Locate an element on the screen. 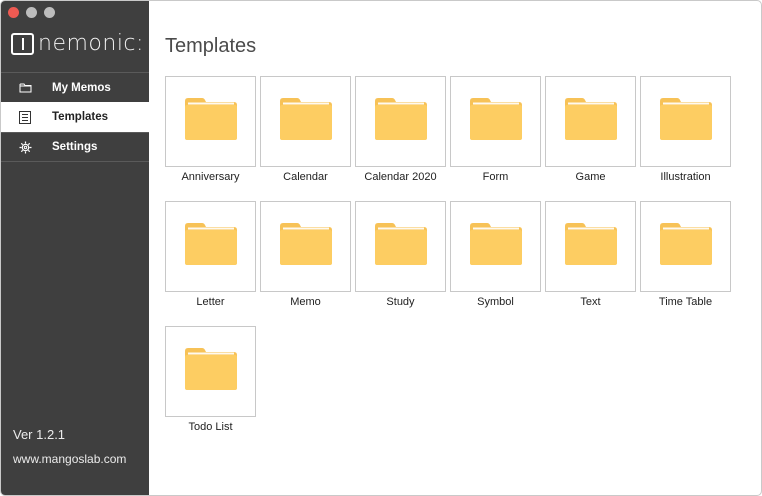 The image size is (762, 496). template-tile: Calendar is located at coordinates (305, 129).